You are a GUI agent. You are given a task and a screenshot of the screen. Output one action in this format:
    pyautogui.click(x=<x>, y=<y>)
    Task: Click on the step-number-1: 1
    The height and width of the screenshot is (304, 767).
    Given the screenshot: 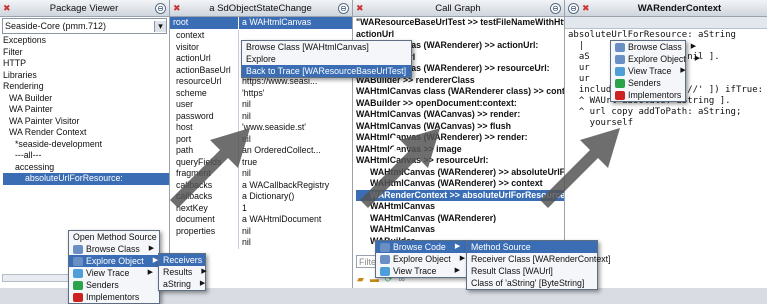 What is the action you would take?
    pyautogui.click(x=205, y=146)
    